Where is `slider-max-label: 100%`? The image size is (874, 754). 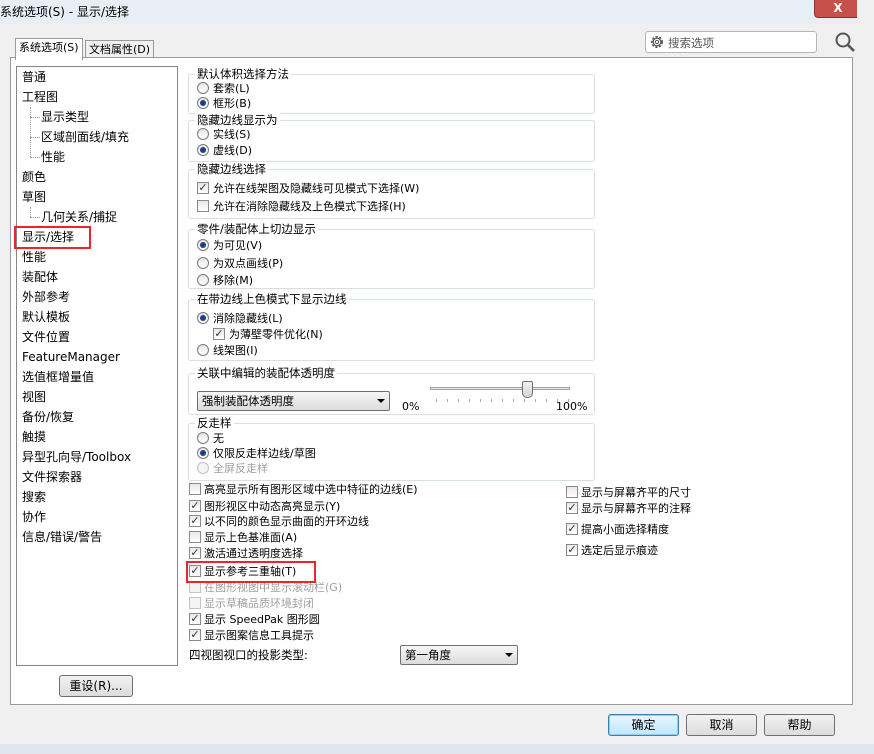
slider-max-label: 100% is located at coordinates (572, 406).